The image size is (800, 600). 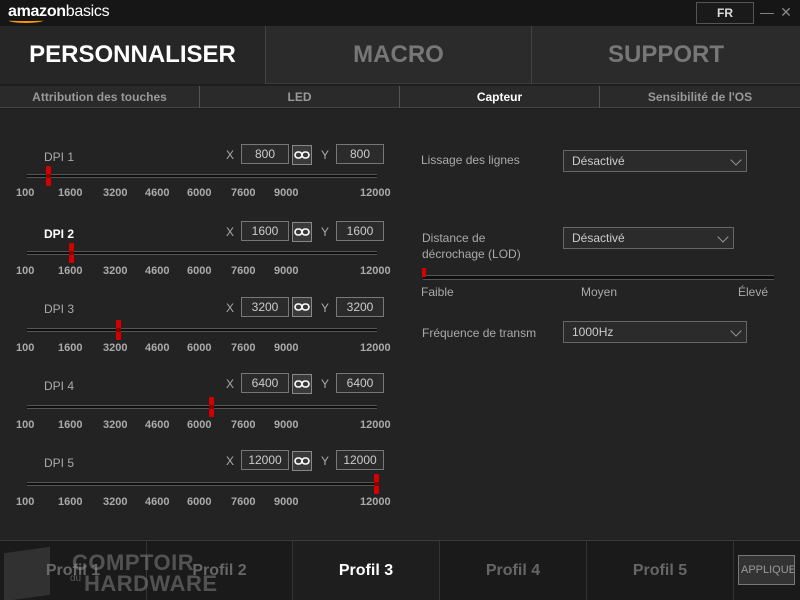 I want to click on lod-value: Désactivé, so click(x=598, y=238).